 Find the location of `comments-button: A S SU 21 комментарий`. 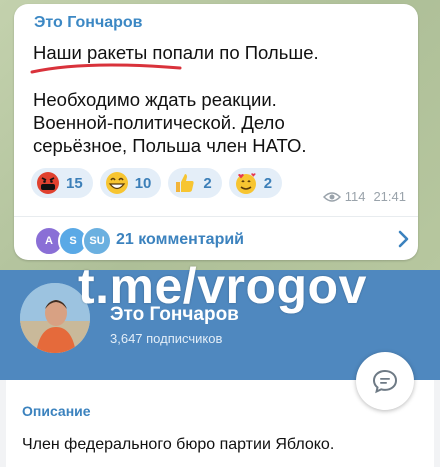

comments-button: A S SU 21 комментарий is located at coordinates (222, 240).